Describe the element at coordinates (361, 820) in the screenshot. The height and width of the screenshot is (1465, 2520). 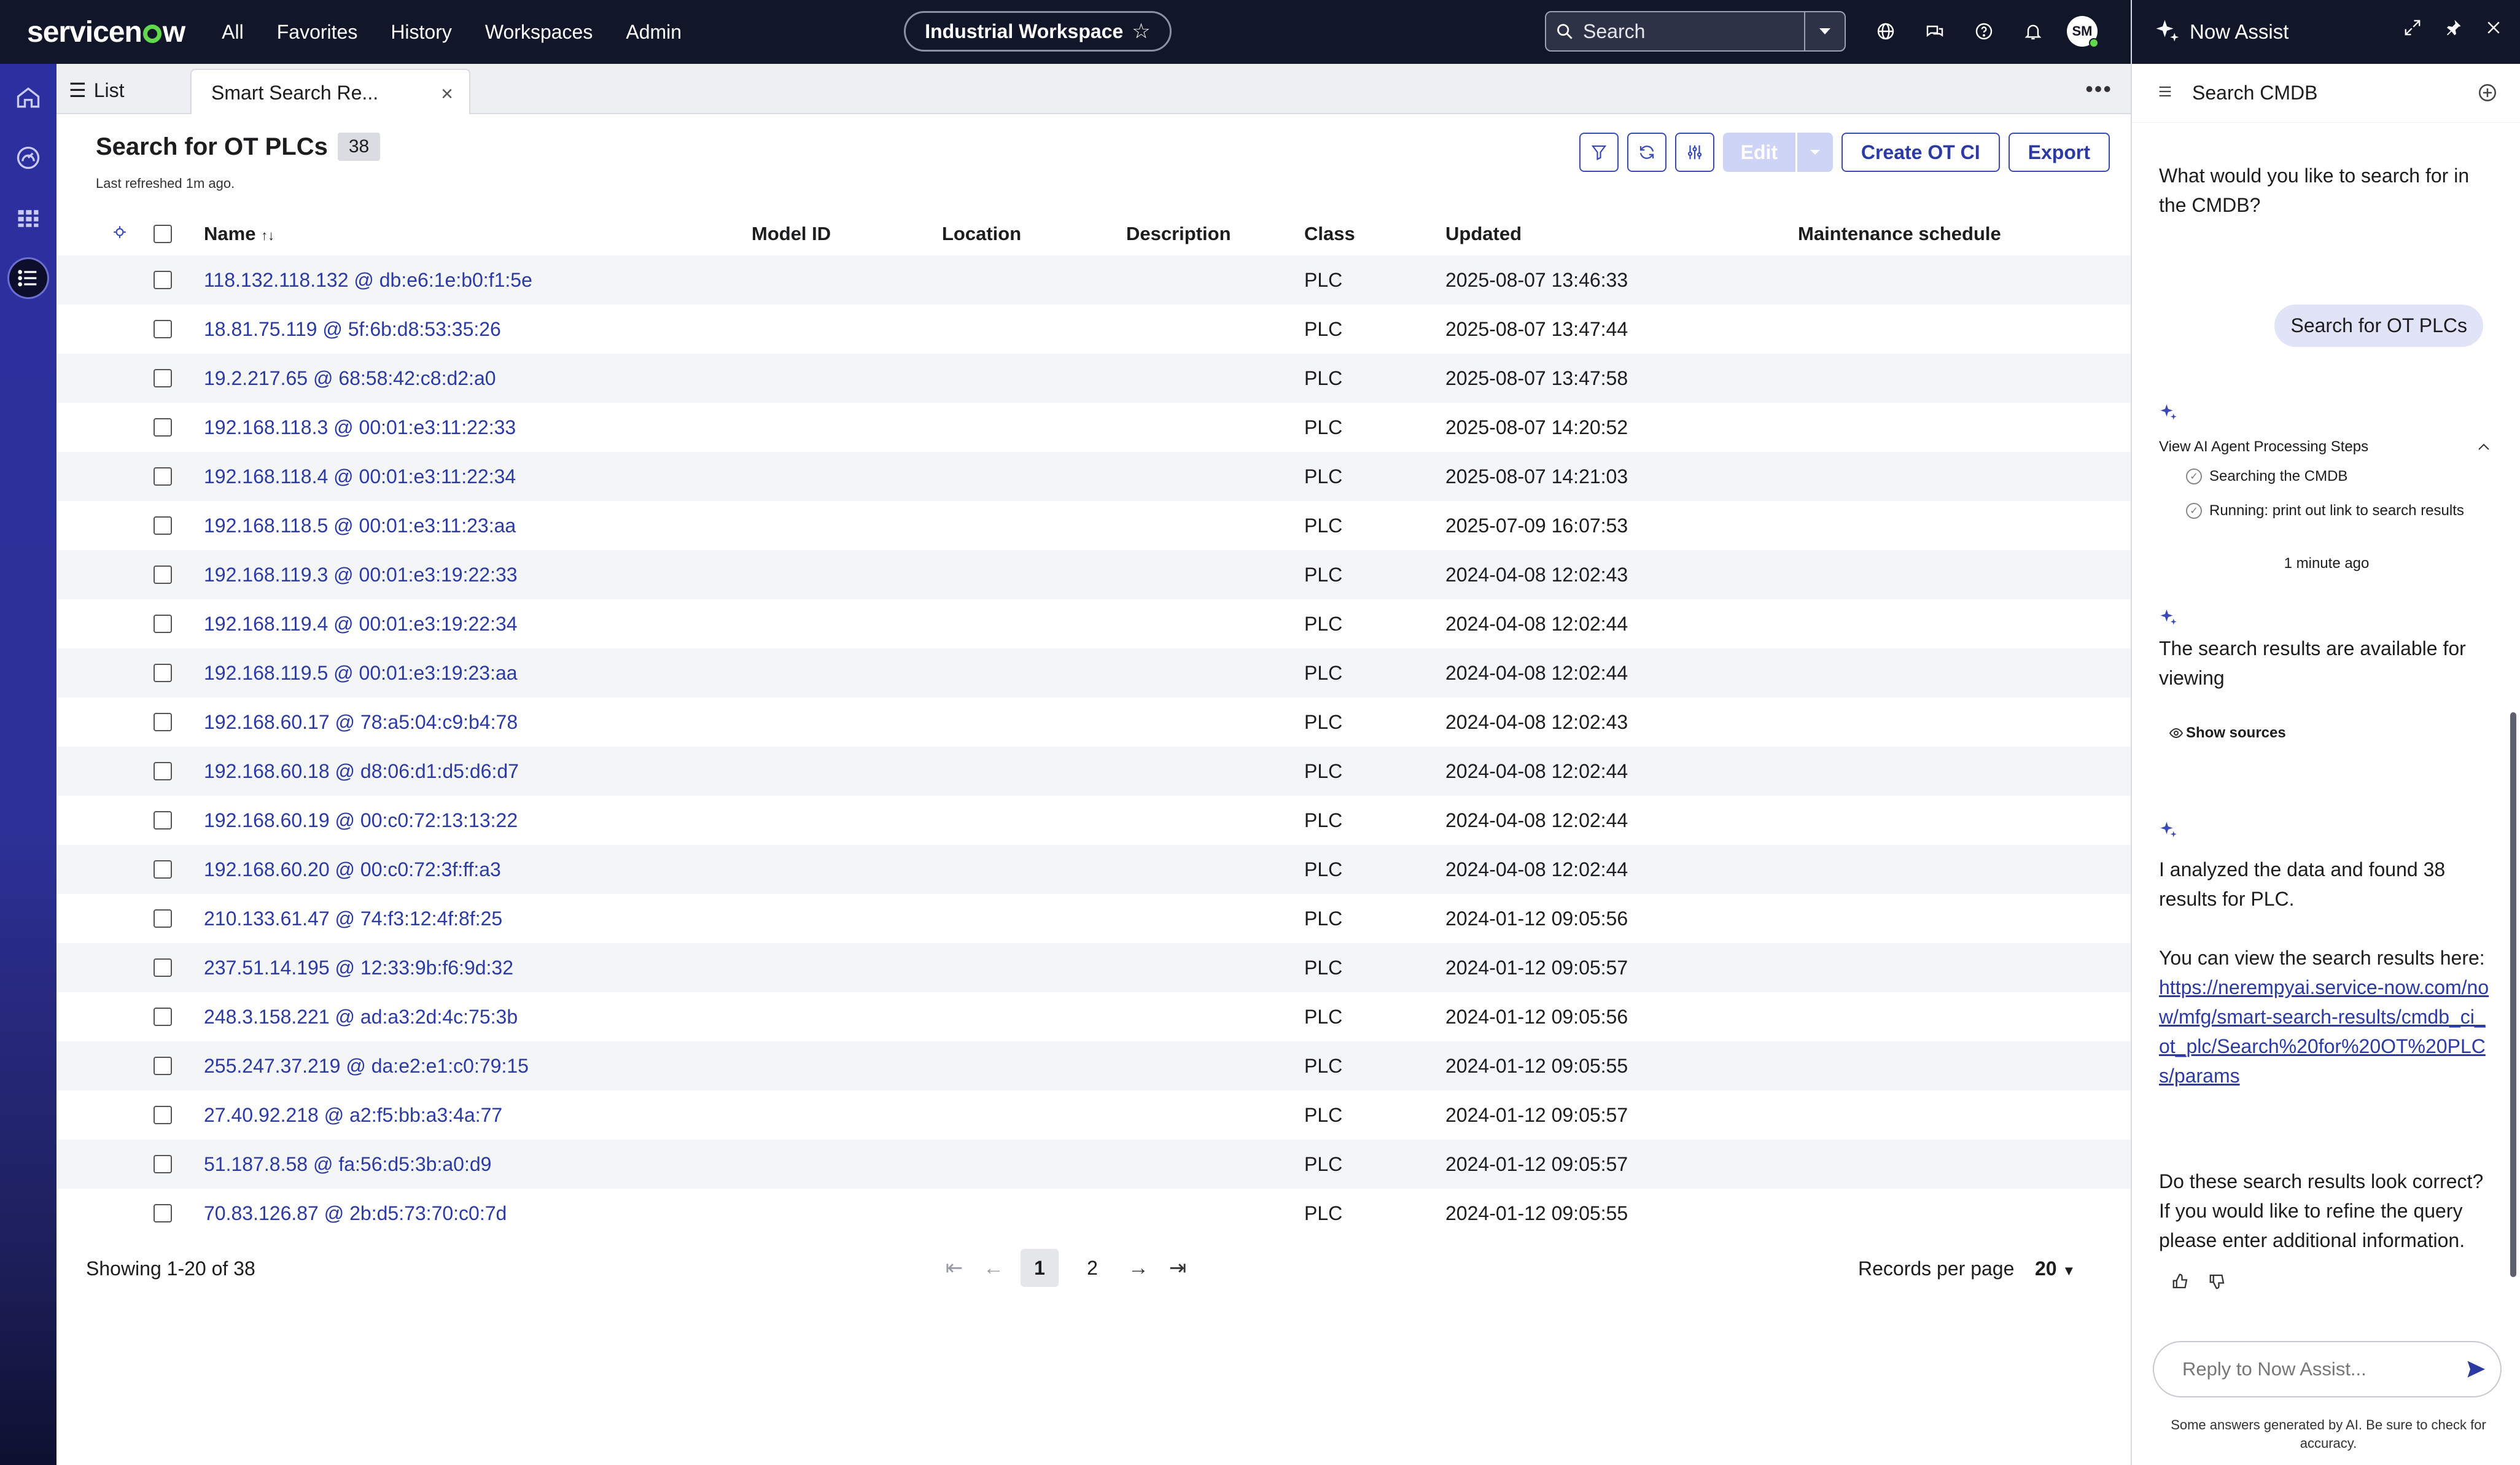
I see `row-name-link: 192.168.60.19 @ 00:c0:72:13:13:22` at that location.